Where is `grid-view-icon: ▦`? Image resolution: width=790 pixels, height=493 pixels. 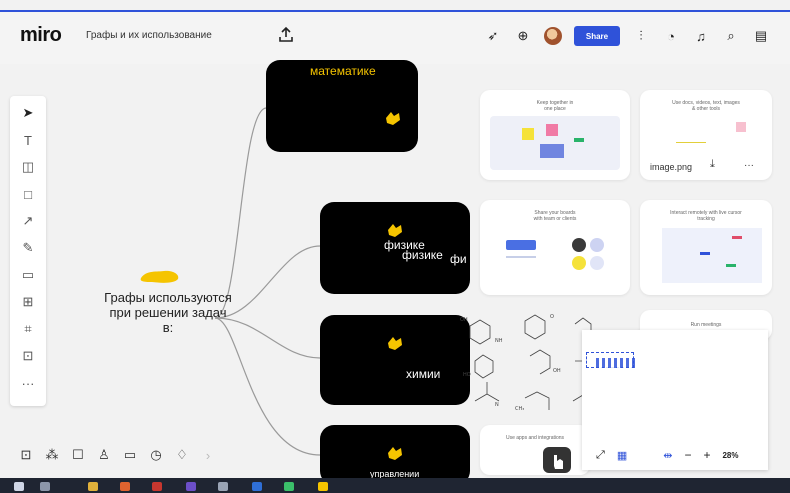 grid-view-icon: ▦ is located at coordinates (622, 455).